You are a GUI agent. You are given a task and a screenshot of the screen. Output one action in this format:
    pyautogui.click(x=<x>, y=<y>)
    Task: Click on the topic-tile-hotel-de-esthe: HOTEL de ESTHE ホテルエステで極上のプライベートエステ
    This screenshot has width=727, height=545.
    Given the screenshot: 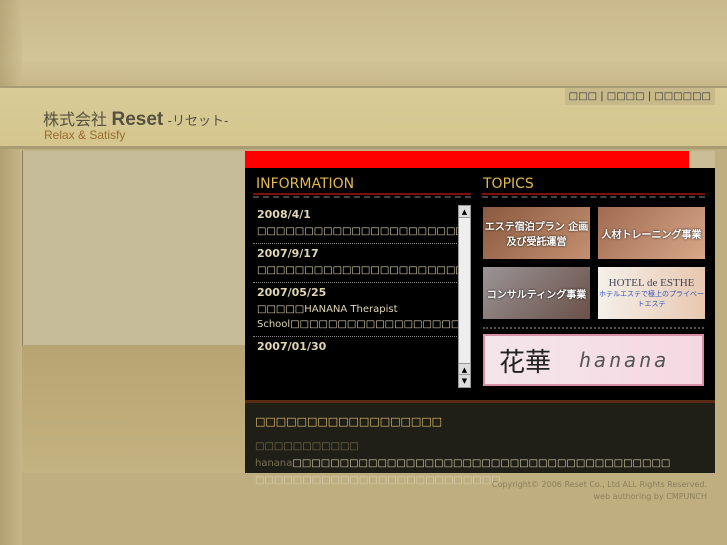 What is the action you would take?
    pyautogui.click(x=651, y=293)
    